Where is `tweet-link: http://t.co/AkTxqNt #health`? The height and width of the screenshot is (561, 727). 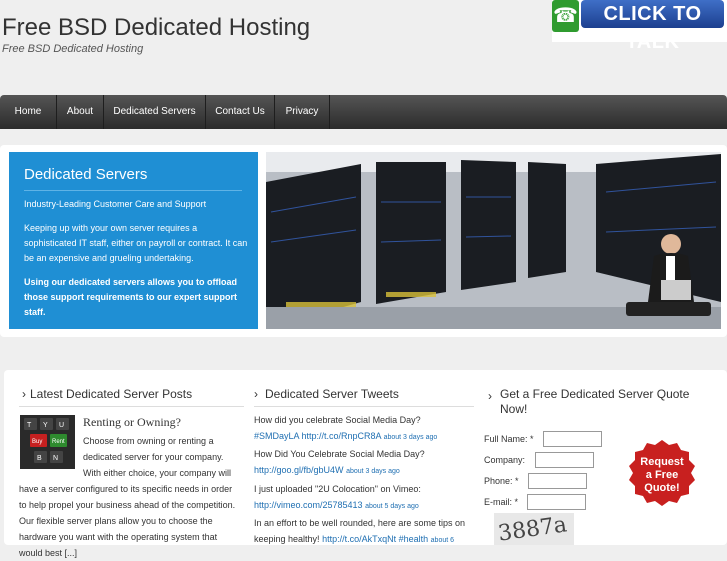 tweet-link: http://t.co/AkTxqNt #health is located at coordinates (375, 539).